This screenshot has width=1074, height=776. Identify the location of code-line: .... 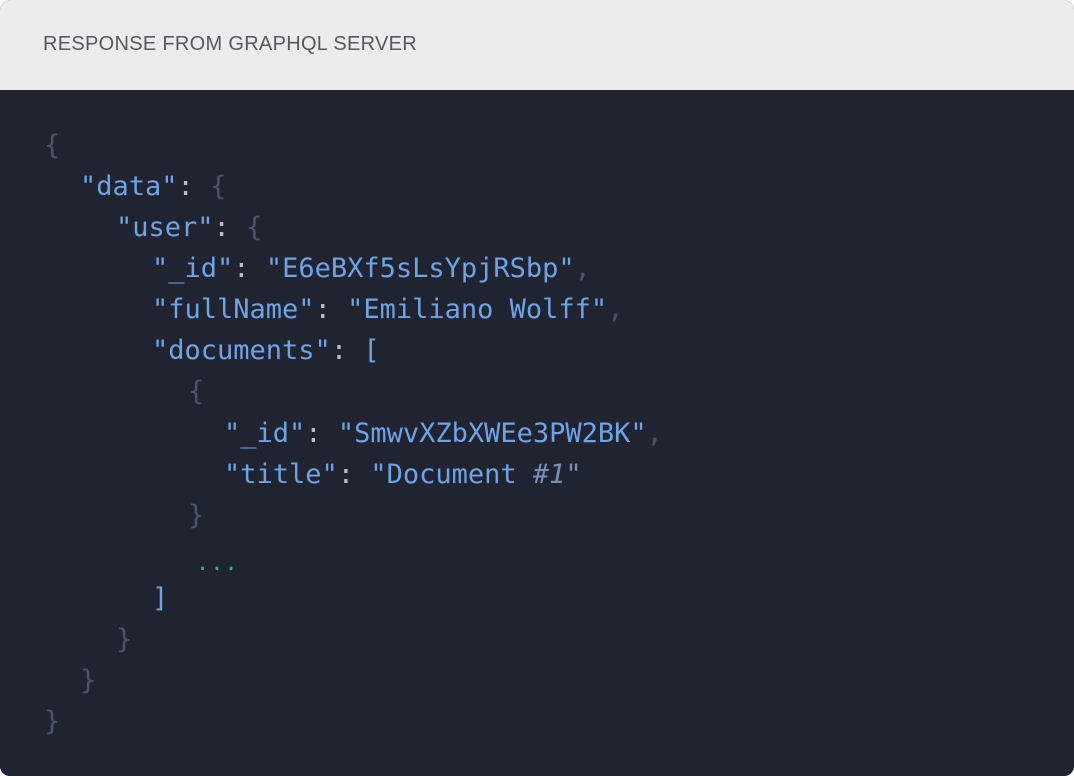
(217, 563).